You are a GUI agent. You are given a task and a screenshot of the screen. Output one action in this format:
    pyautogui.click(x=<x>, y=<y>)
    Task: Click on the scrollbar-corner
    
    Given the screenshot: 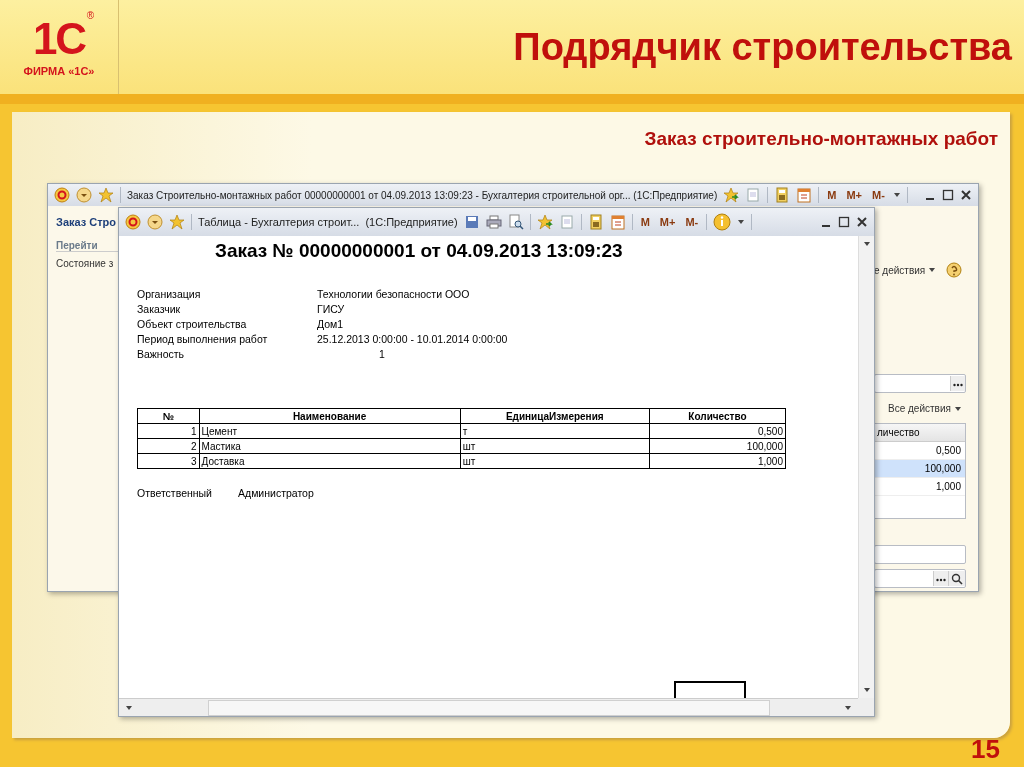 What is the action you would take?
    pyautogui.click(x=866, y=707)
    